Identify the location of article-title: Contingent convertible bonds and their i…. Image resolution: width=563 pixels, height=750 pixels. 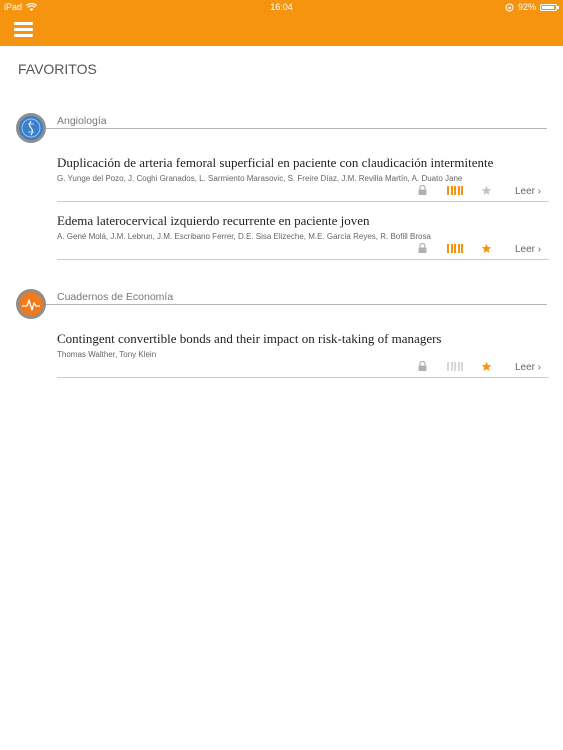
(249, 339).